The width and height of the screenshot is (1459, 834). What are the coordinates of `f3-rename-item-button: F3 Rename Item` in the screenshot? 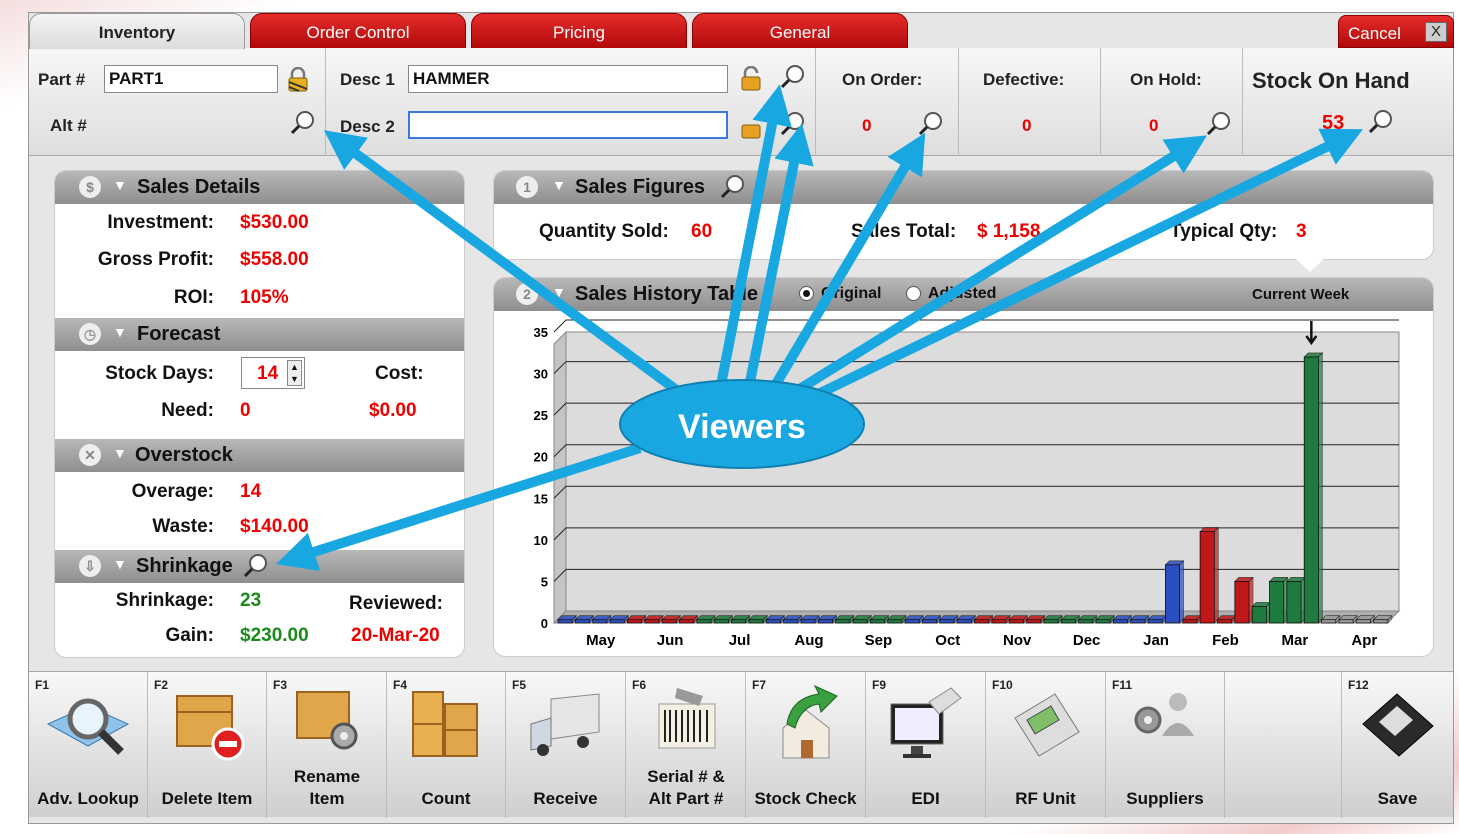 It's located at (327, 745).